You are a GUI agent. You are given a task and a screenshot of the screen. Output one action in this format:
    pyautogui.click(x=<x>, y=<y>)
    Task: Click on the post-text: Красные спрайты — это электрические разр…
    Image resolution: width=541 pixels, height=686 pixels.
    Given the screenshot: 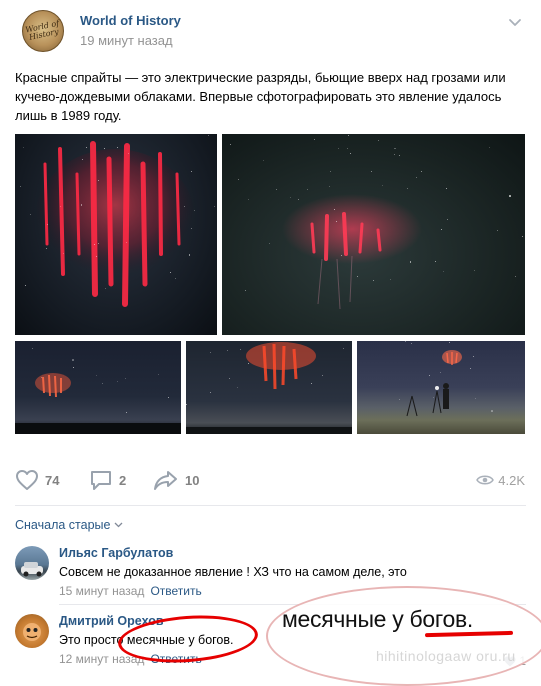 What is the action you would take?
    pyautogui.click(x=260, y=96)
    